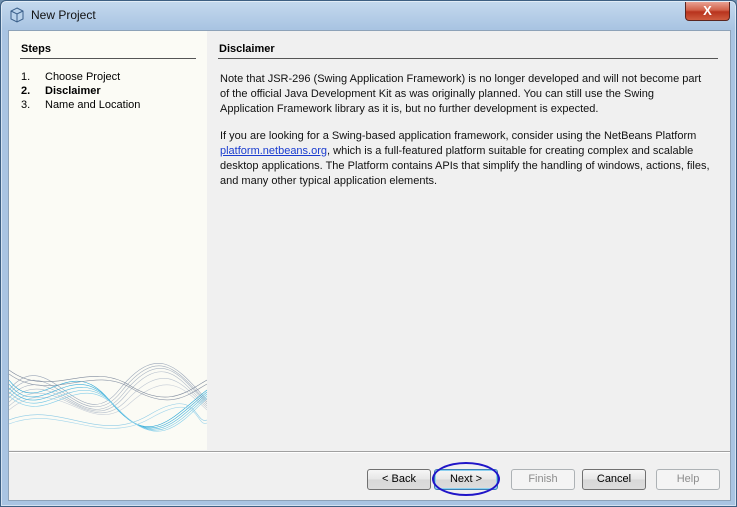 This screenshot has height=507, width=737. Describe the element at coordinates (466, 479) in the screenshot. I see `next-button-highlight-ring` at that location.